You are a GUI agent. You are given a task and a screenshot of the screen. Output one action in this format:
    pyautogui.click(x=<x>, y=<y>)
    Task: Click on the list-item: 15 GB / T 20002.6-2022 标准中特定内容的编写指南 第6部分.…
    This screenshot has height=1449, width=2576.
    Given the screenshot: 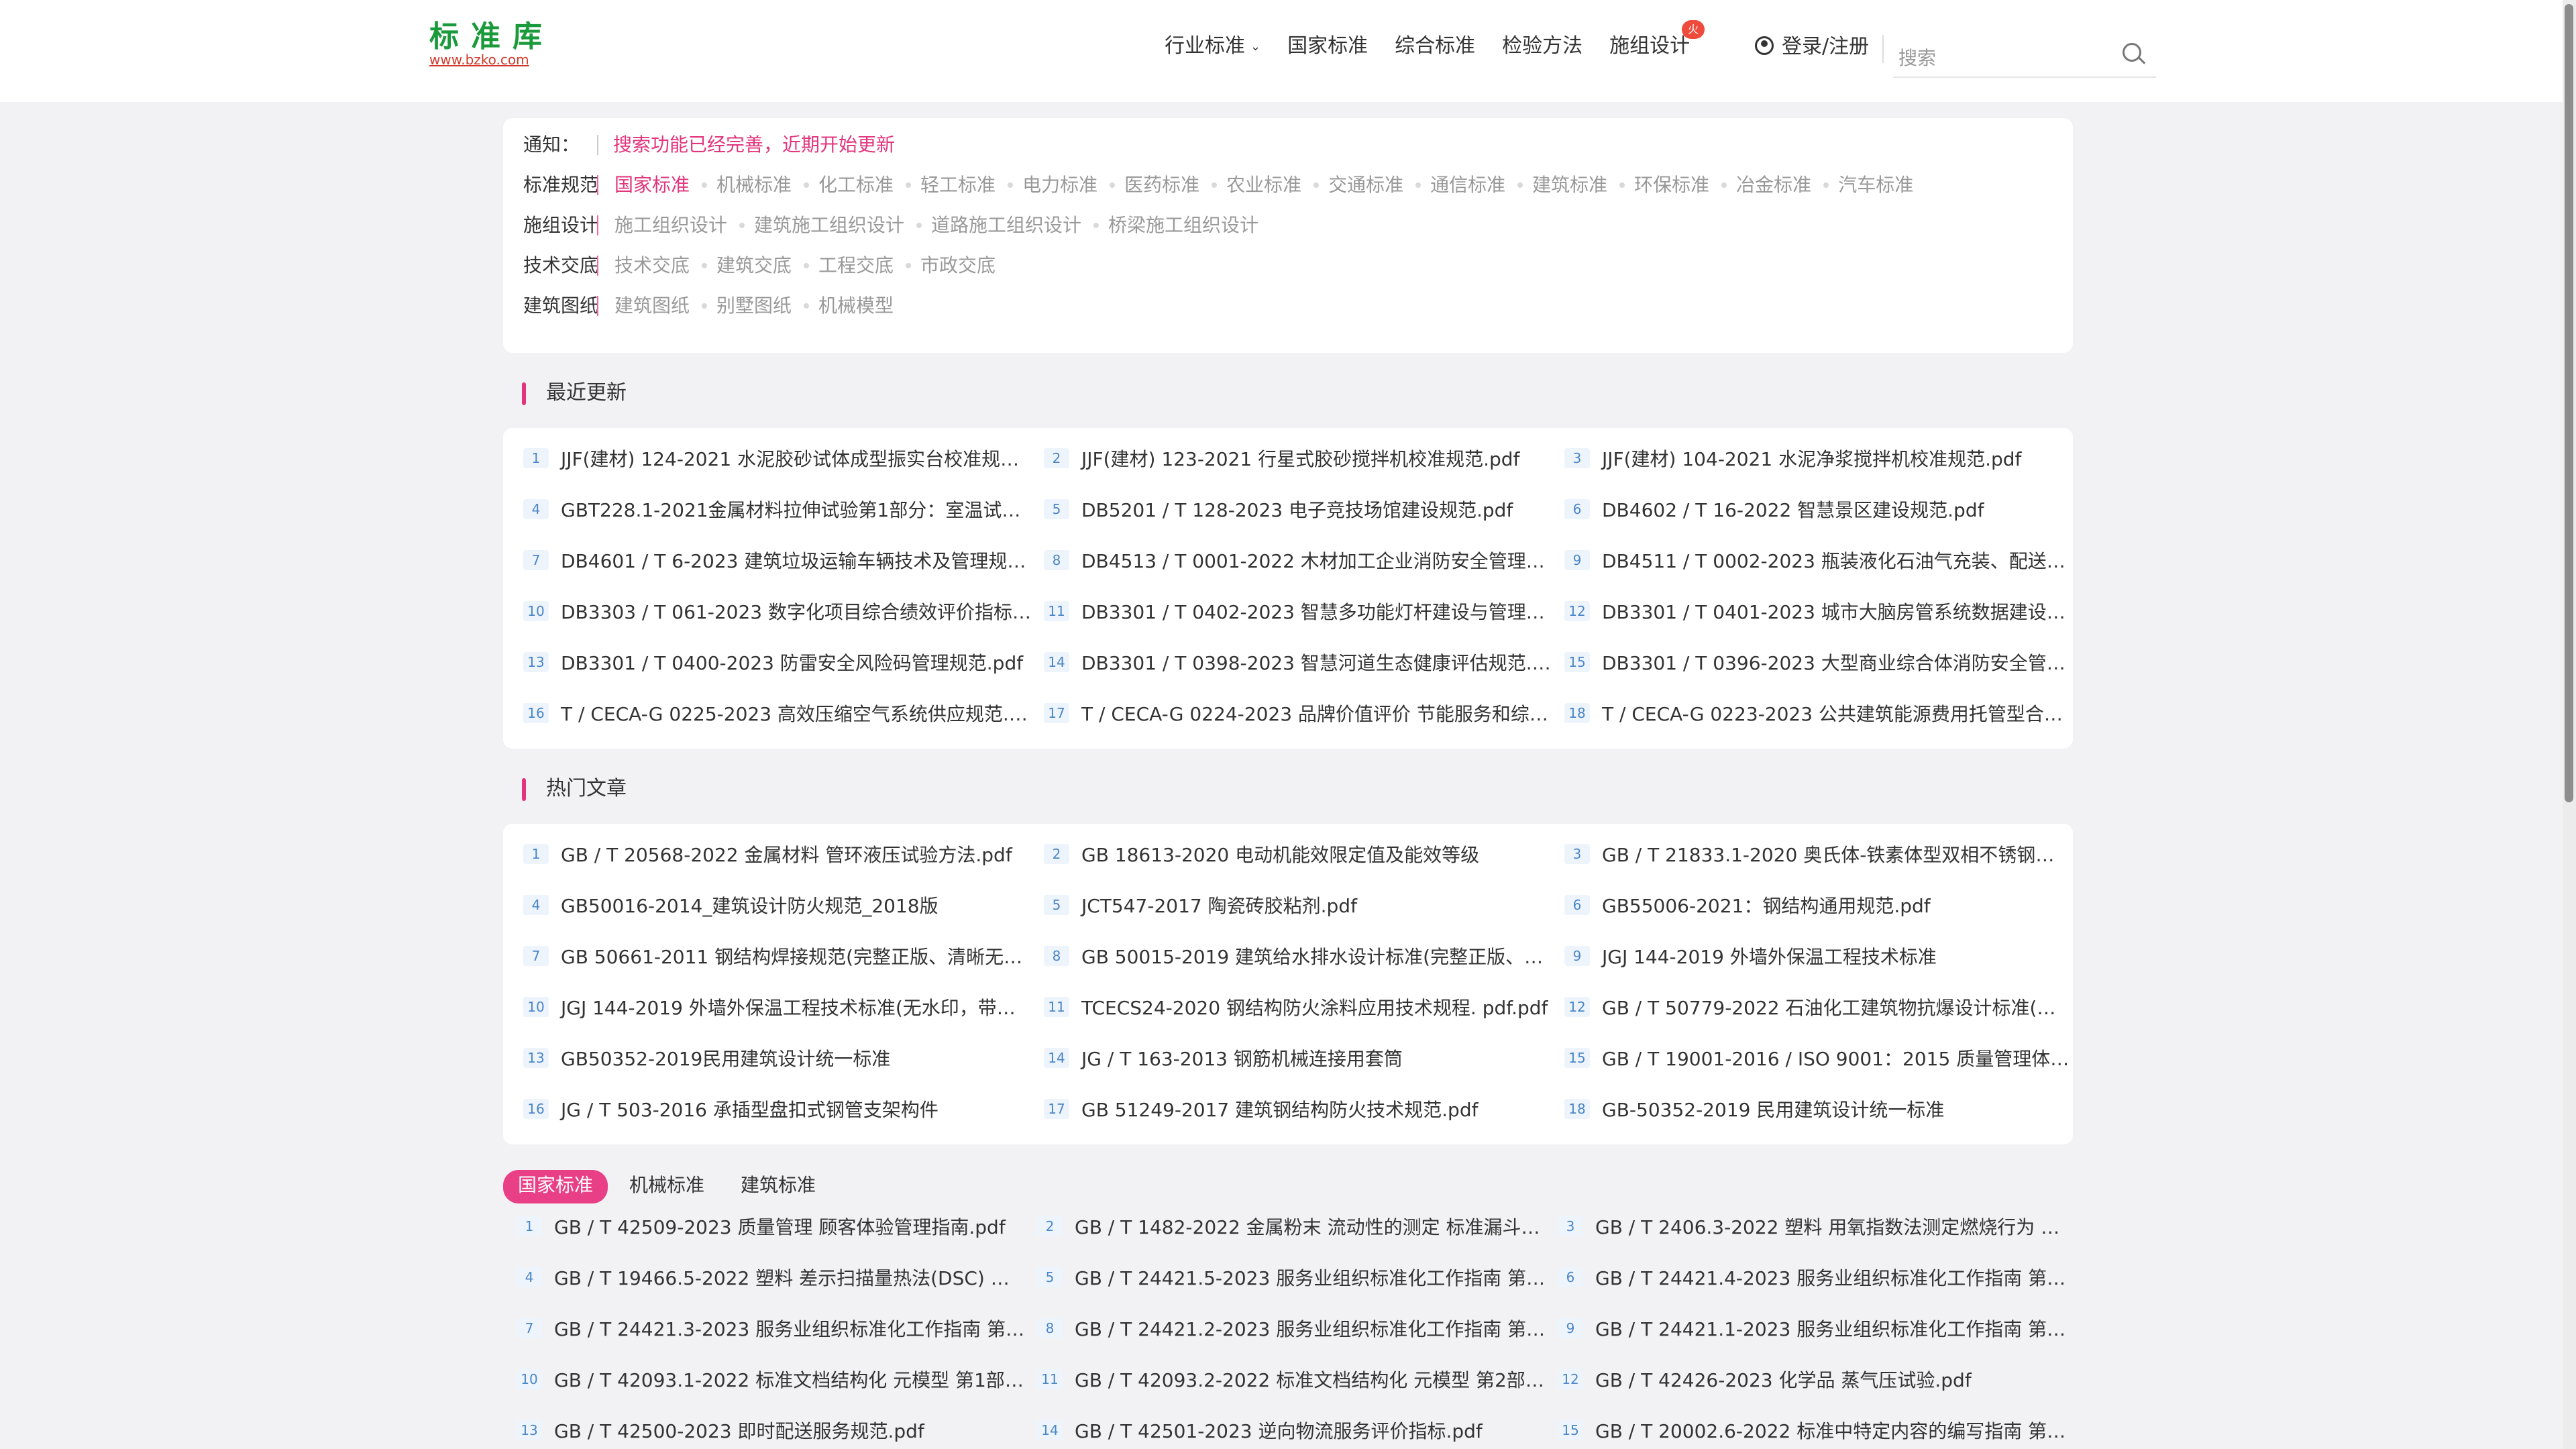 What is the action you would take?
    pyautogui.click(x=1812, y=1431)
    